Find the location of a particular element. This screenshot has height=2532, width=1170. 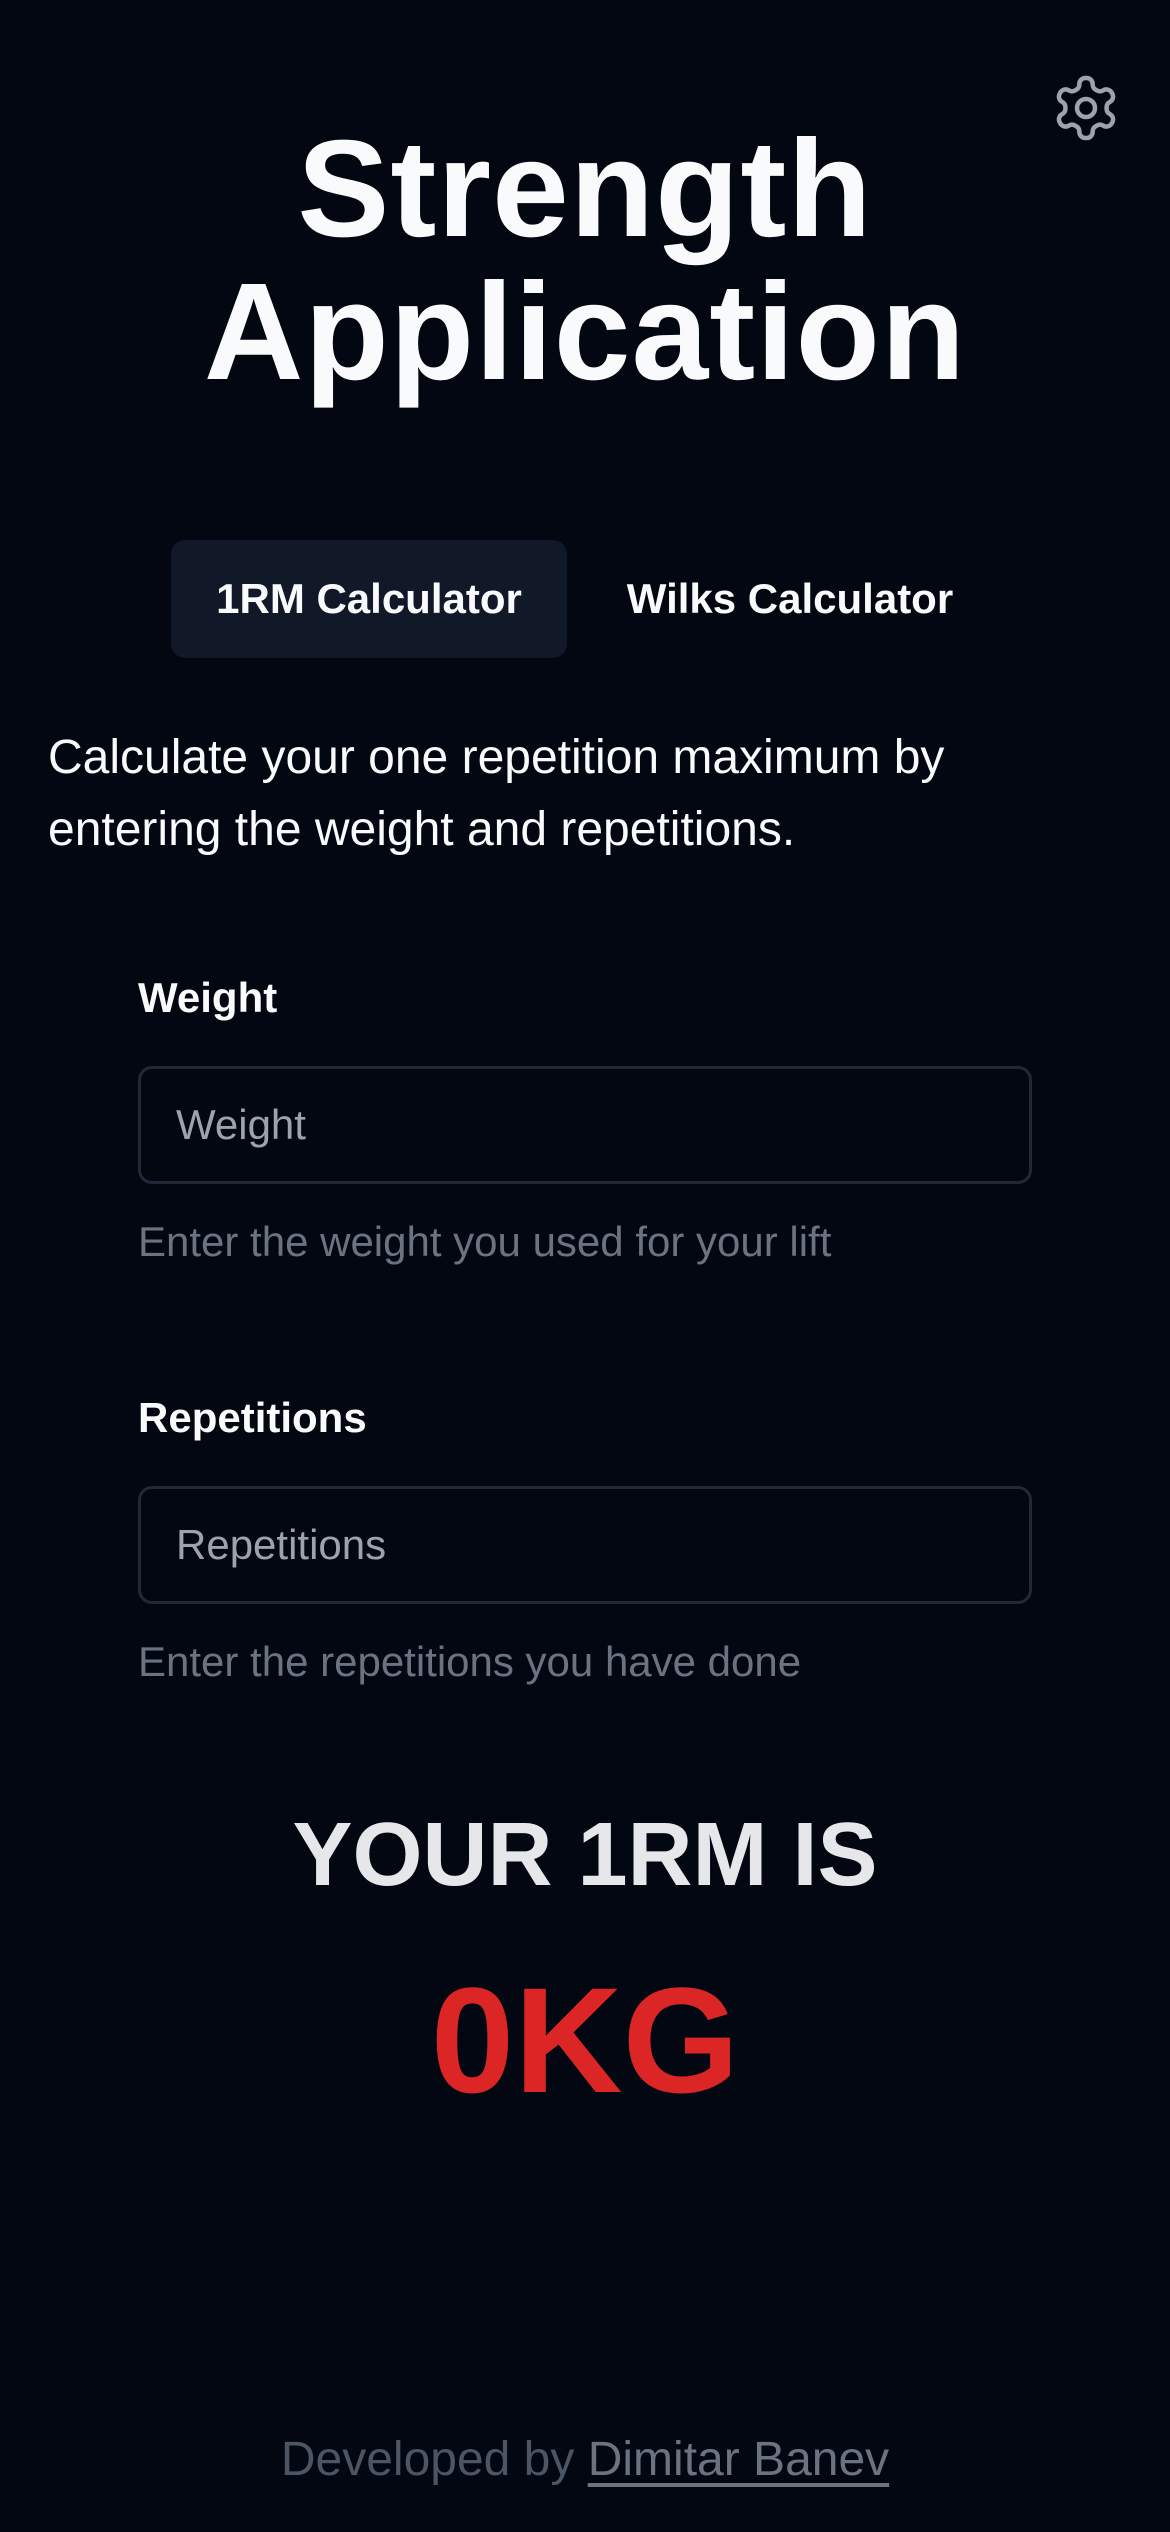

tab-wilks-calculator: Wilks Calculator is located at coordinates (790, 599).